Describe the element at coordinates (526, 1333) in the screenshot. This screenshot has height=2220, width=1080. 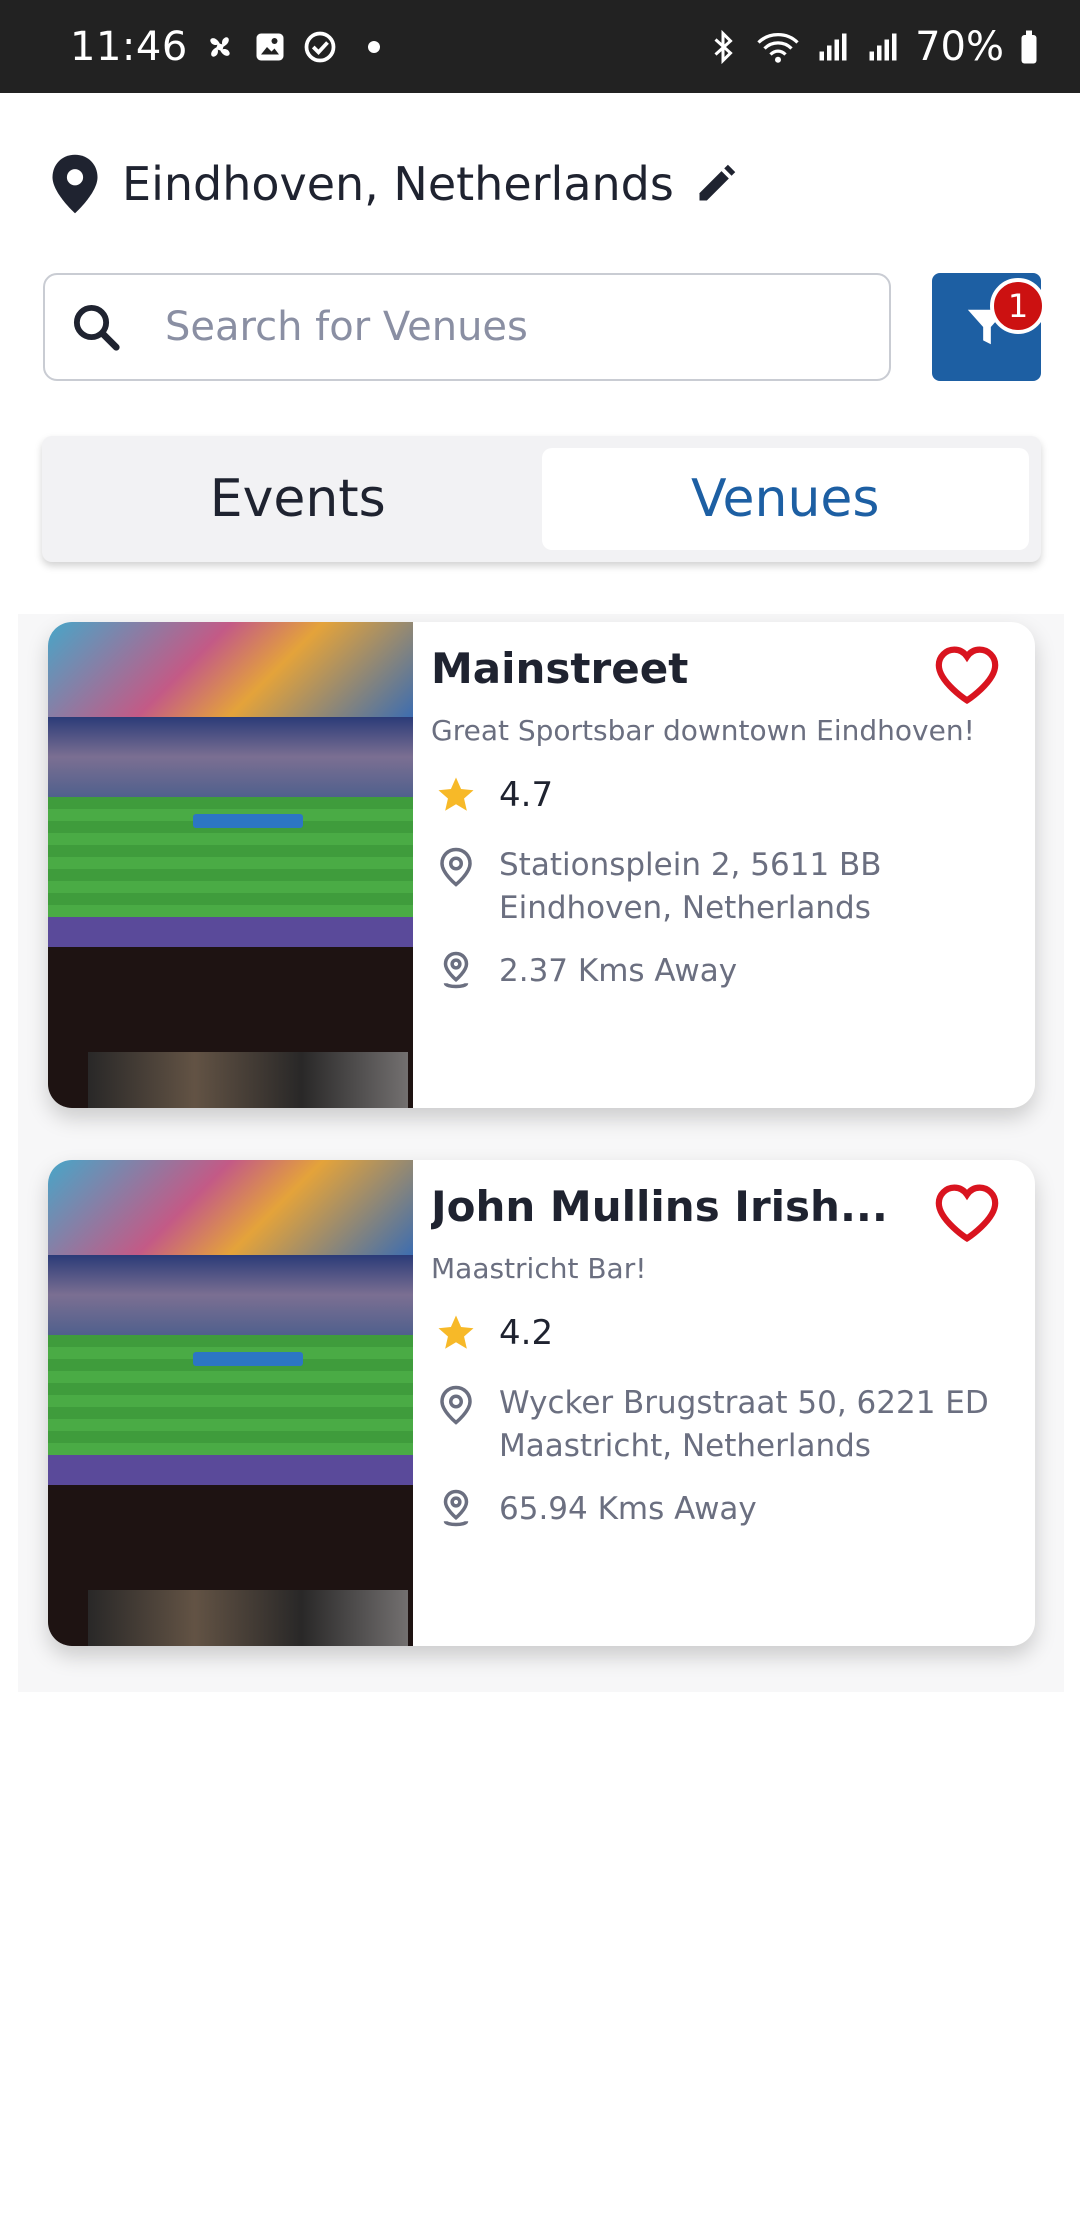
I see `rating-value: 4.2` at that location.